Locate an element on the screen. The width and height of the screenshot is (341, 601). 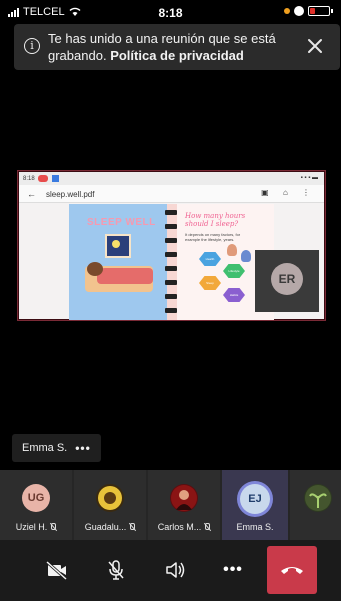
pdf-toolbar: ← sleep.well.pdf ▣ ⌂ ⋮ is located at coordinates (171, 194).